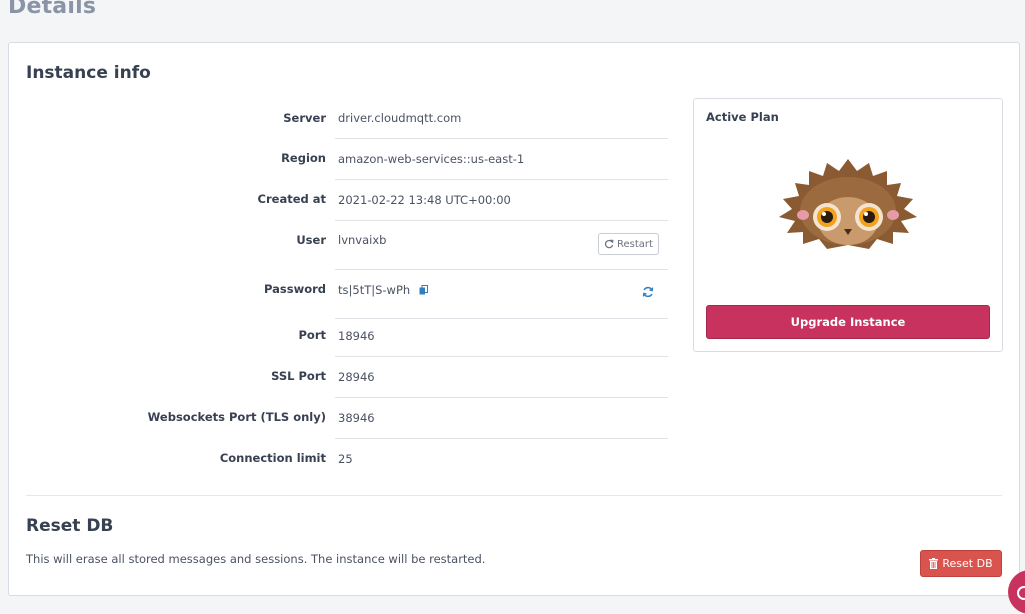 This screenshot has width=1025, height=614. Describe the element at coordinates (298, 376) in the screenshot. I see `ssl-port-label: SSL Port` at that location.